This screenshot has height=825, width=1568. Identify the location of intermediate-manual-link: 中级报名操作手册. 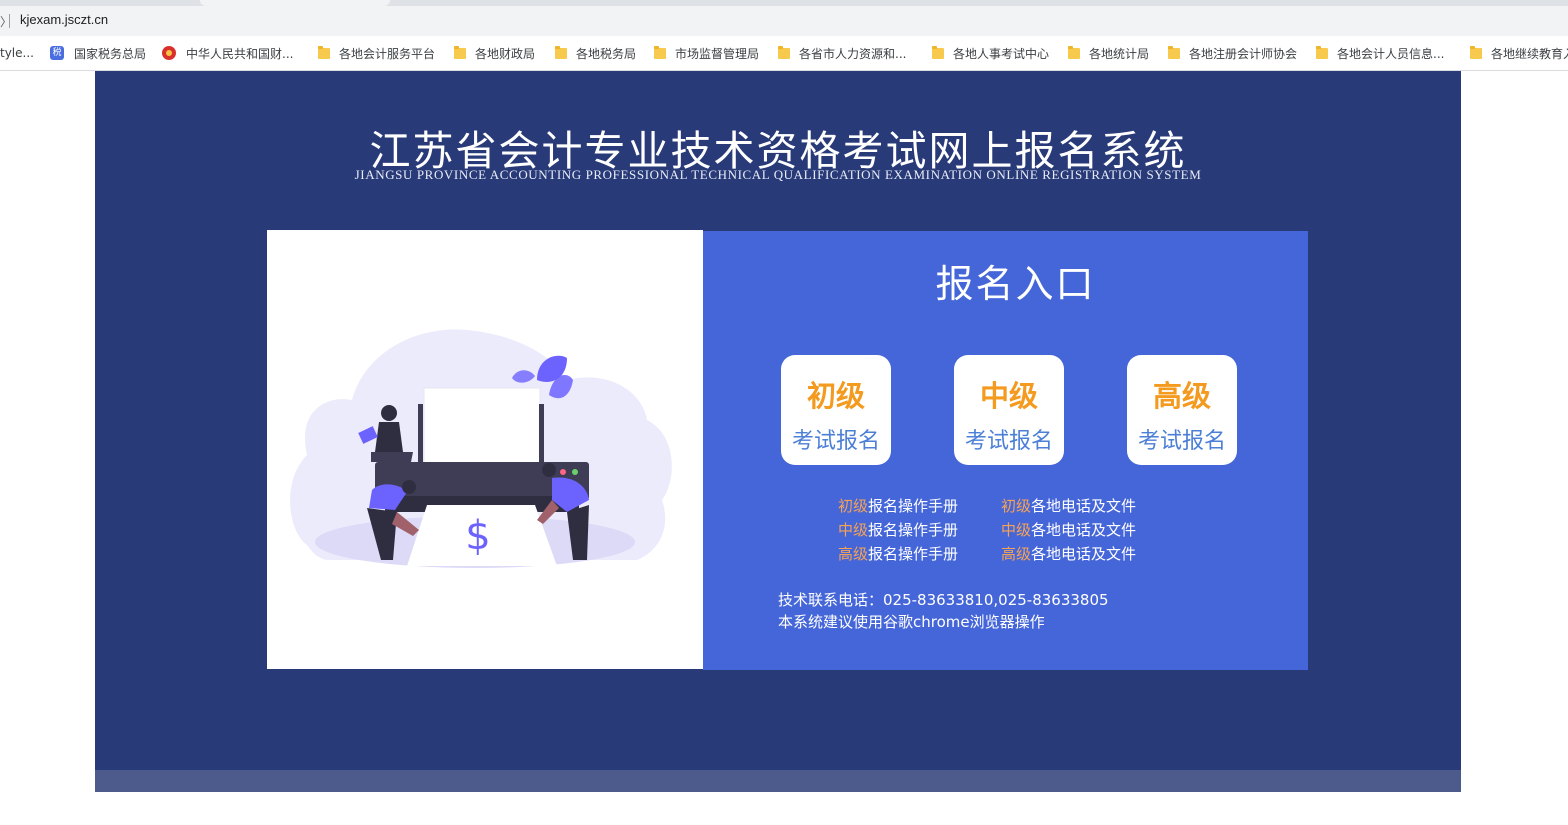
(898, 530).